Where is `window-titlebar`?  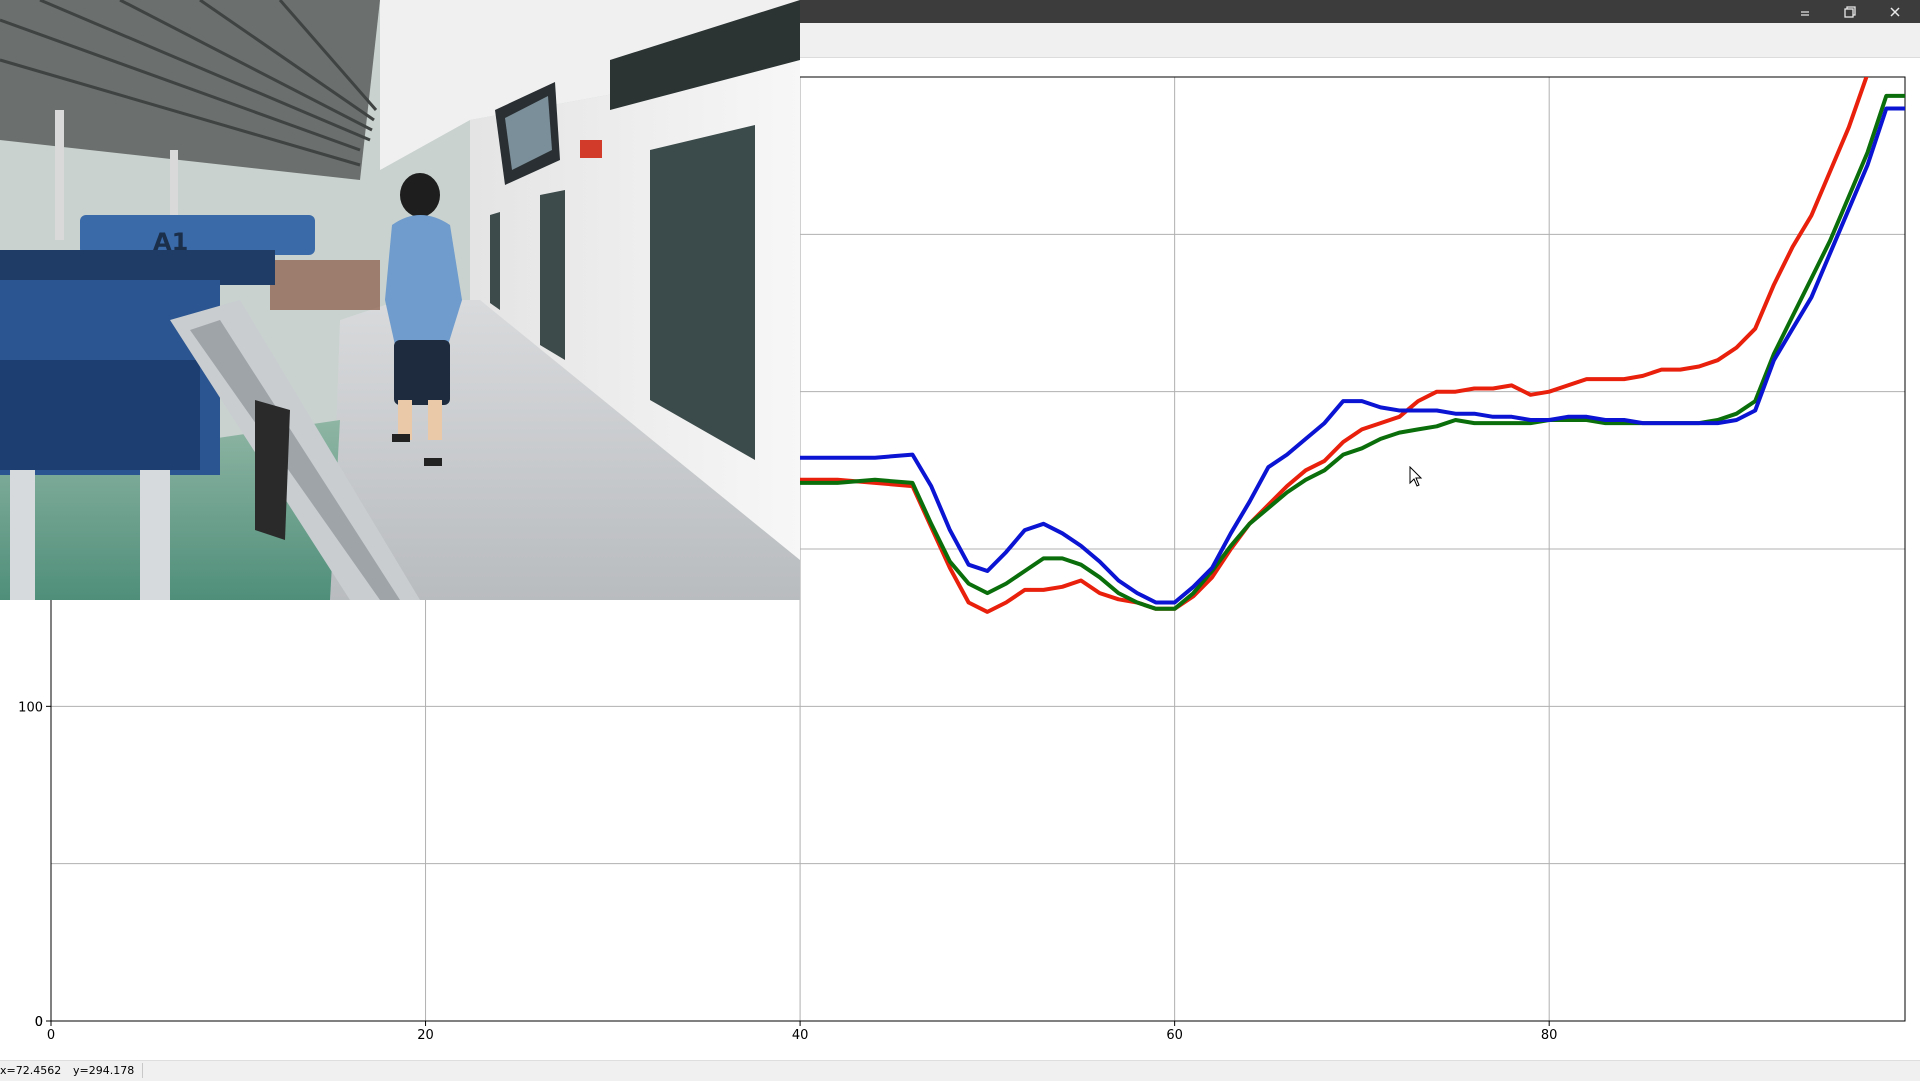 window-titlebar is located at coordinates (1360, 11).